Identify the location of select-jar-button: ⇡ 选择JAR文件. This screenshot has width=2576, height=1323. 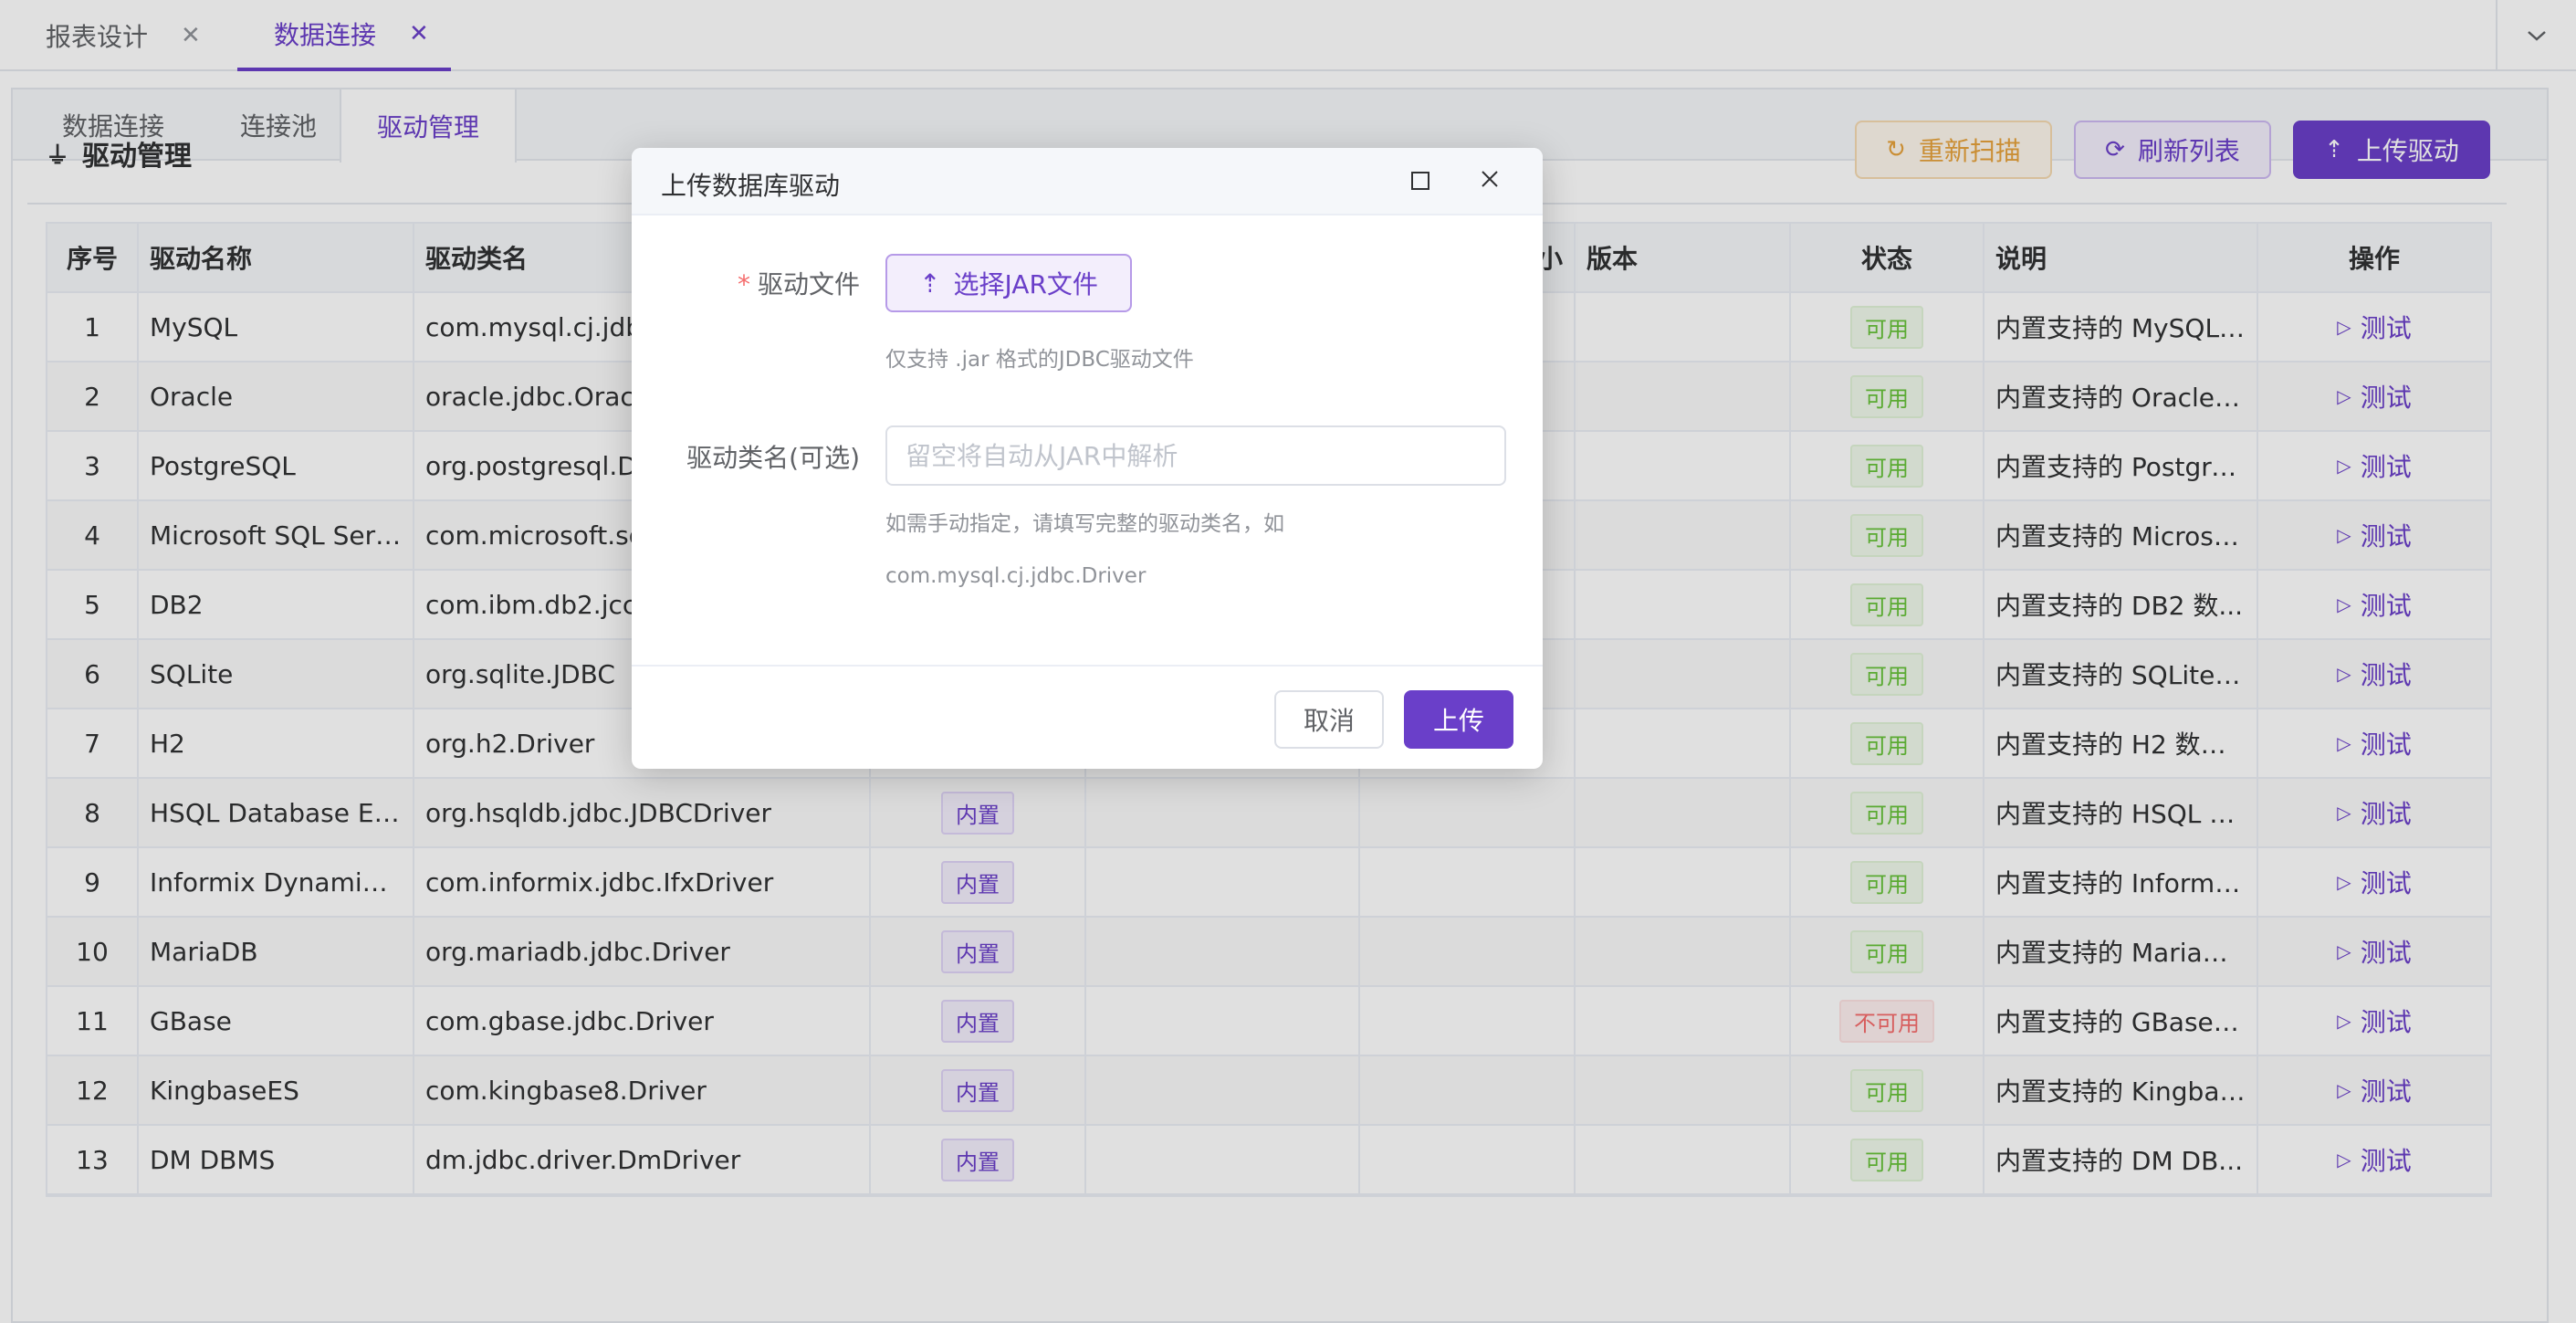
(1008, 283).